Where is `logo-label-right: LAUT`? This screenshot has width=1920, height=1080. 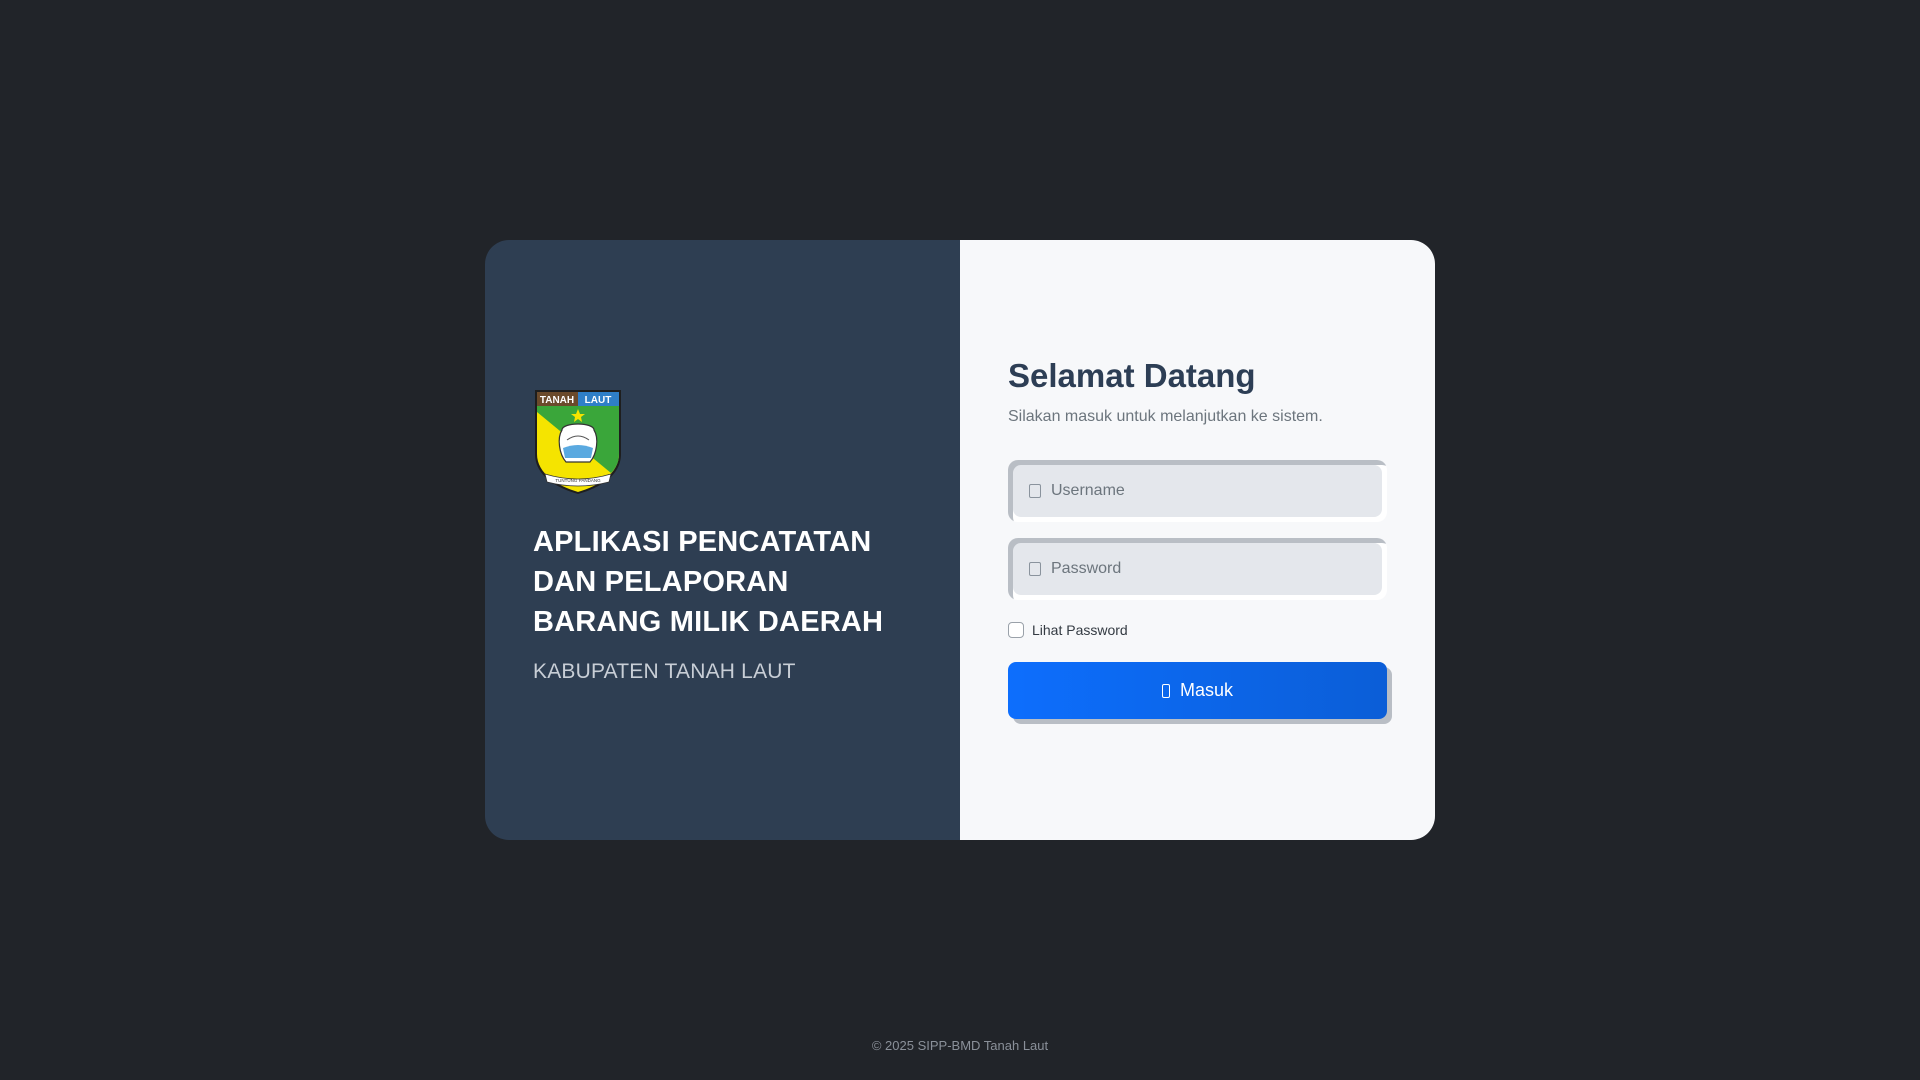
logo-label-right: LAUT is located at coordinates (598, 400).